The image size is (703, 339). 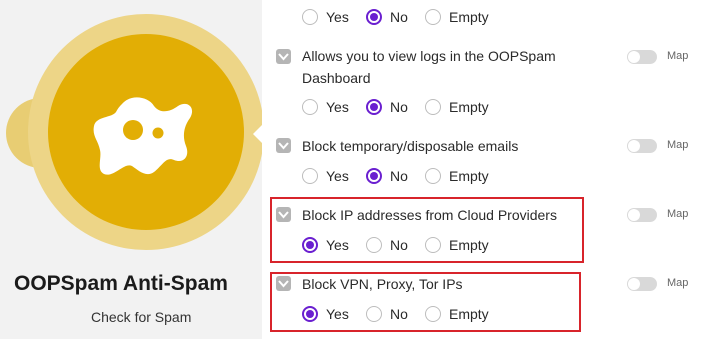 What do you see at coordinates (143, 136) in the screenshot?
I see `ghost-icon` at bounding box center [143, 136].